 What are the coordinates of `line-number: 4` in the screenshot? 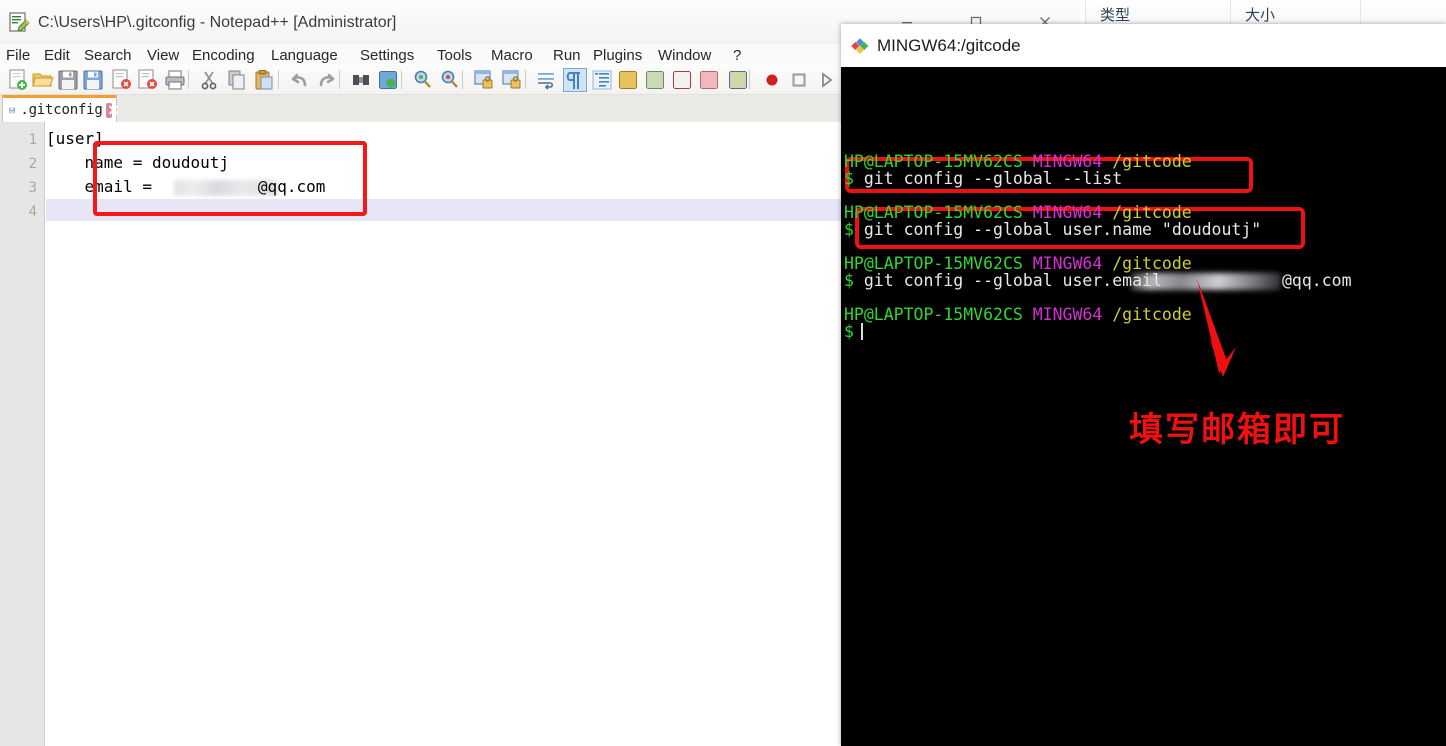 It's located at (32, 212).